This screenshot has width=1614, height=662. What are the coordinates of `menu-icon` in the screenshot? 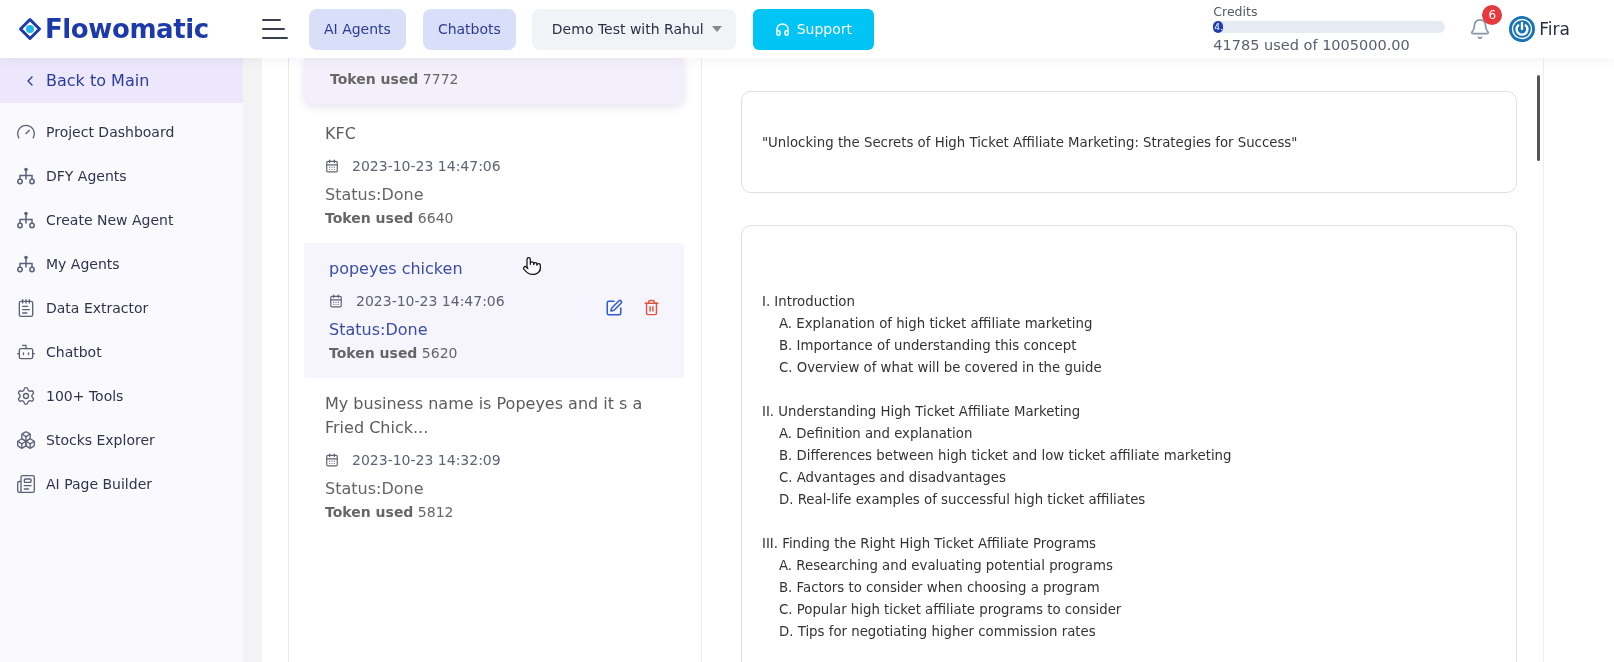 It's located at (275, 29).